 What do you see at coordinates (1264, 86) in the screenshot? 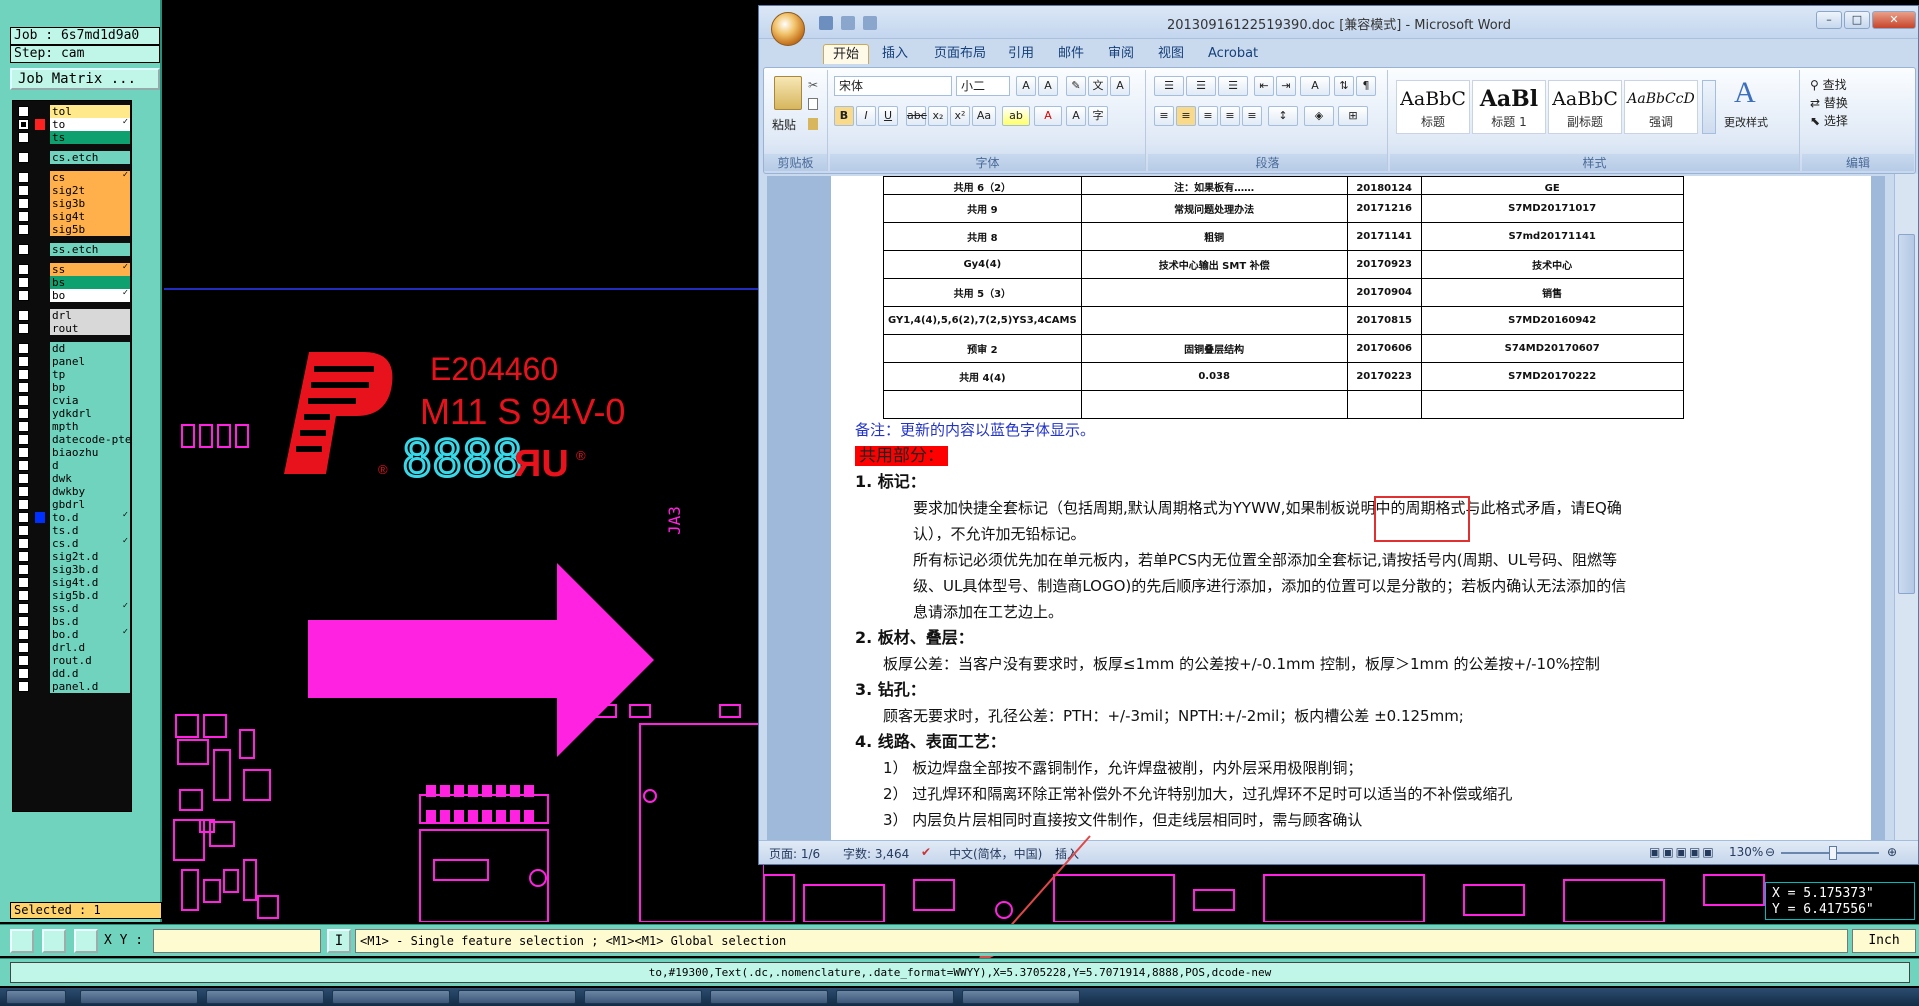
I see `decrease-indent-button: ⇤` at bounding box center [1264, 86].